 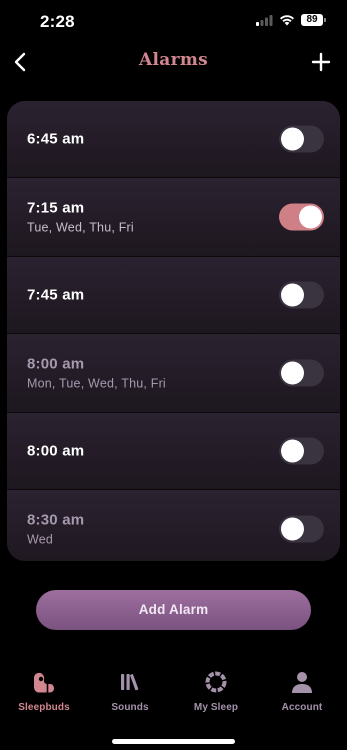 I want to click on tab-my-sleep: My Sleep, so click(x=216, y=696).